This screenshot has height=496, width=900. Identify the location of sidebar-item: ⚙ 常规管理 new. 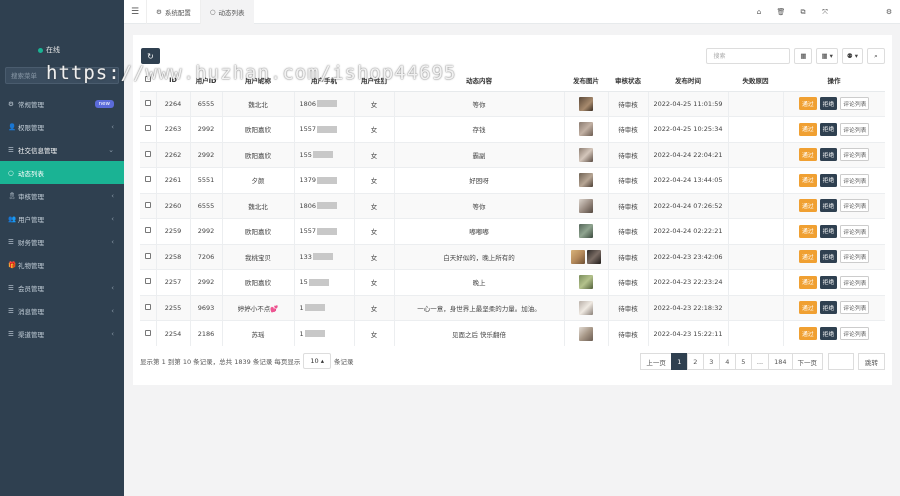
(62, 103).